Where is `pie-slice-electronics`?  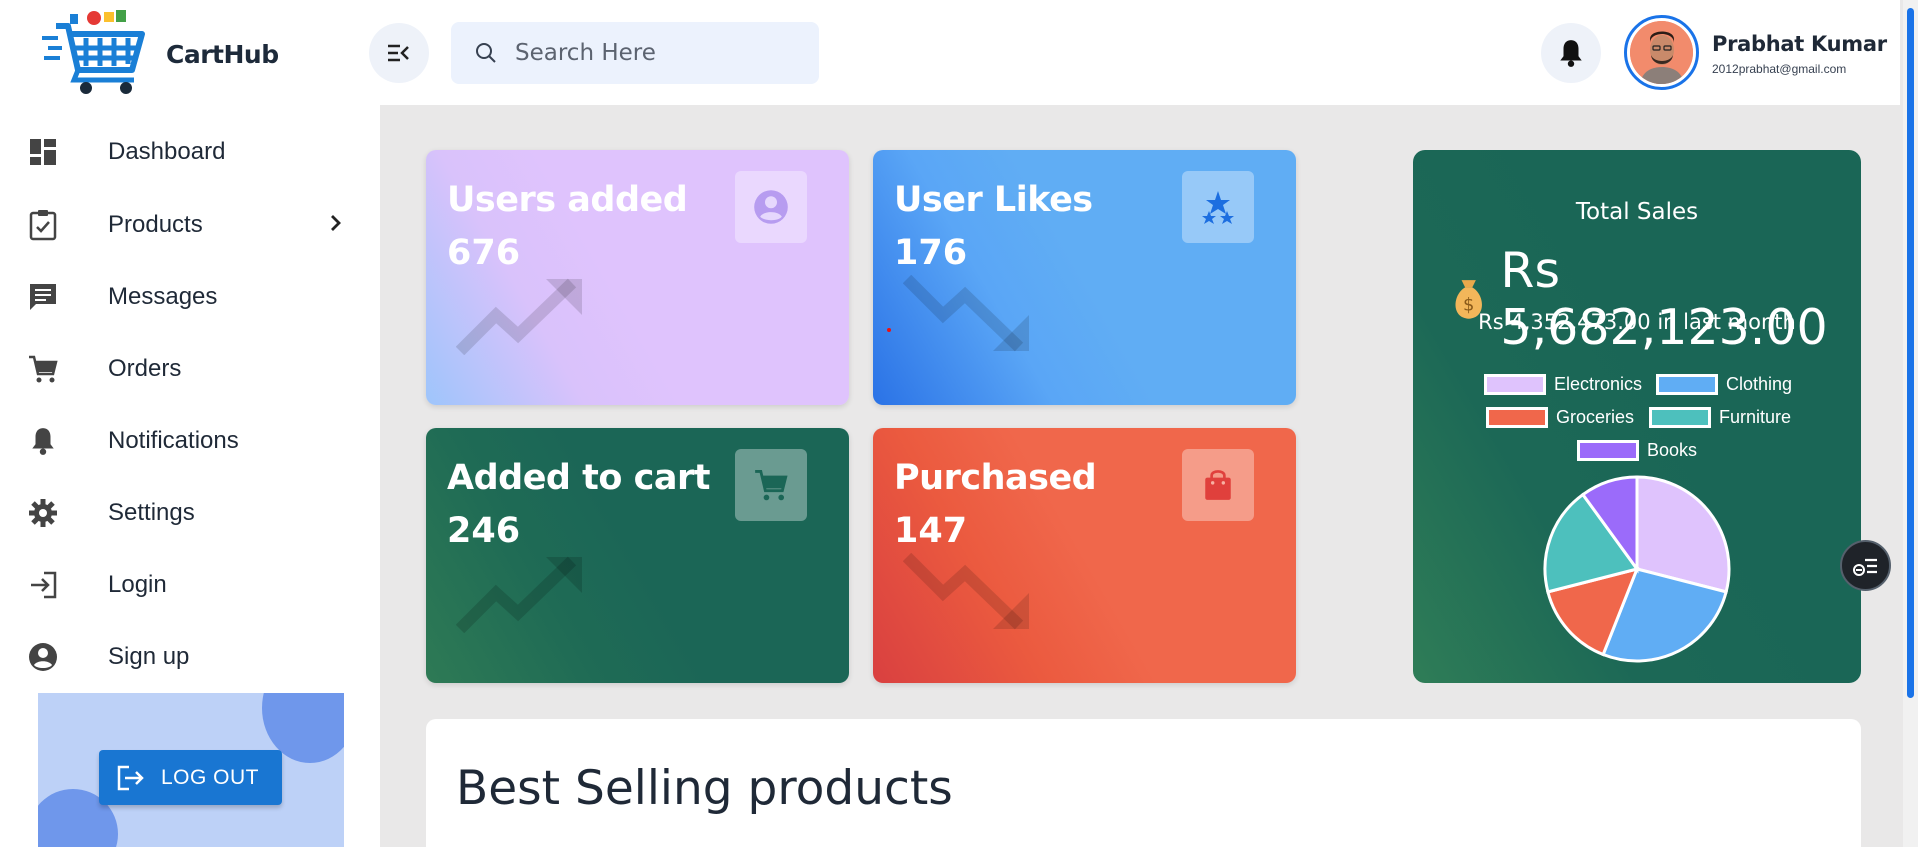
pie-slice-electronics is located at coordinates (1683, 534).